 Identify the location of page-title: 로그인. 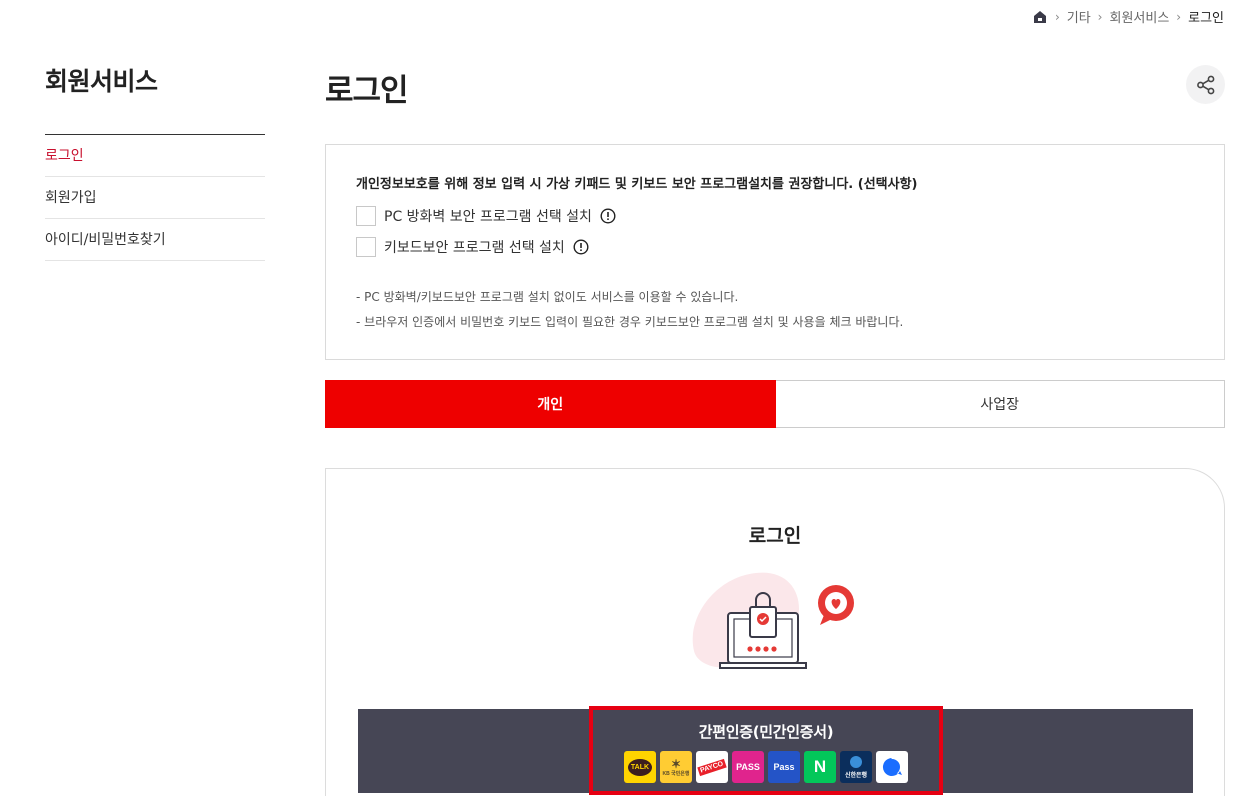
(367, 91).